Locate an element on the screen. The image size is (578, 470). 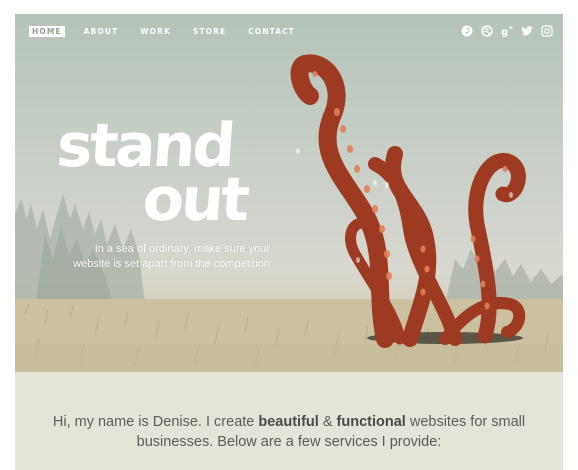
nav-item-home: HOME is located at coordinates (47, 31).